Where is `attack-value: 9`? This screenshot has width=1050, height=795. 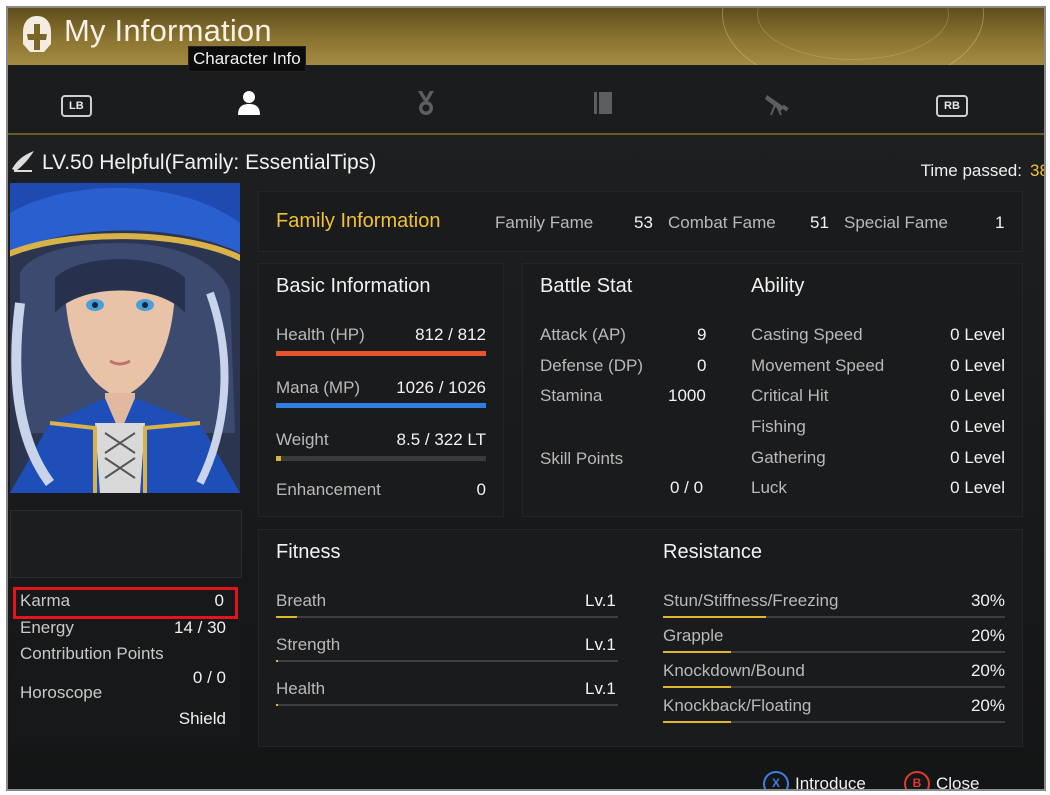
attack-value: 9 is located at coordinates (702, 334).